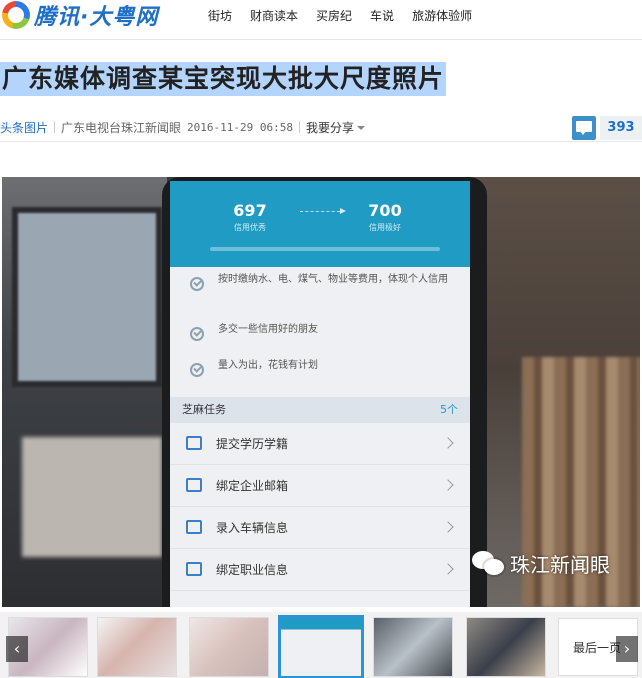 The image size is (642, 678). I want to click on article-meta: 头条图片 广东电视台珠江新闻眼 2016-11-29 06:58 我要分享, so click(183, 127).